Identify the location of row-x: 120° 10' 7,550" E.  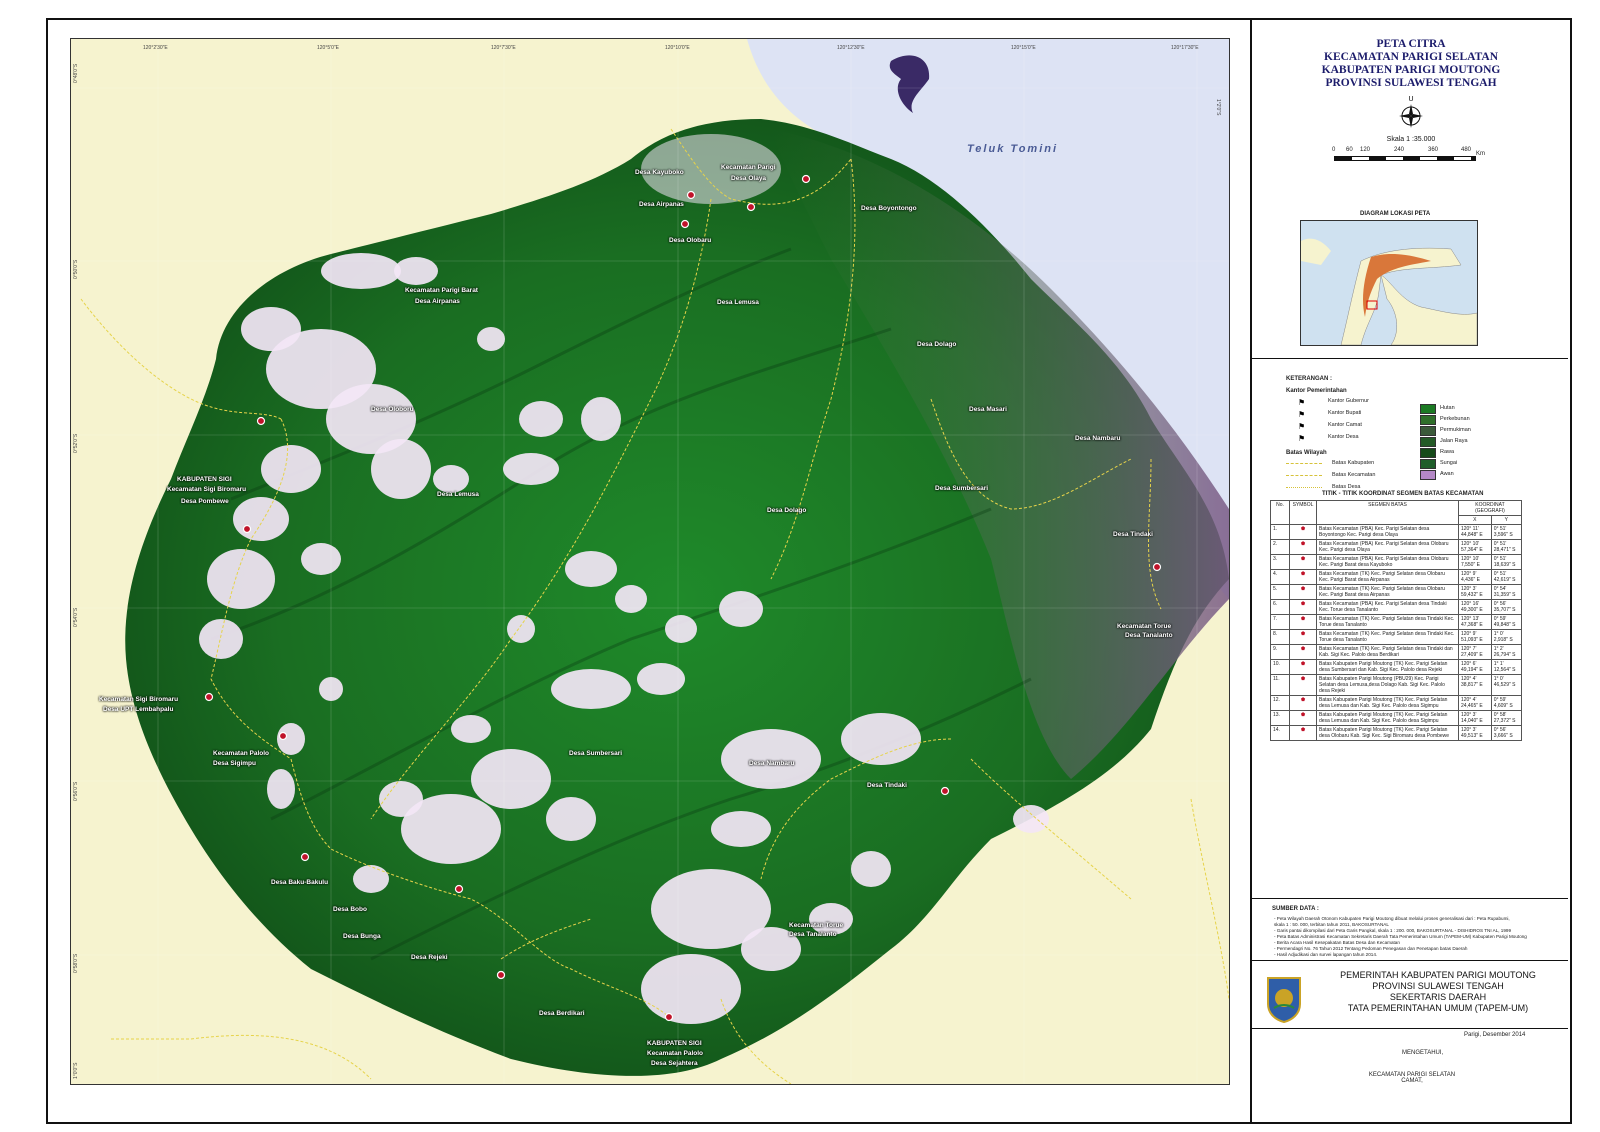
(1474, 562).